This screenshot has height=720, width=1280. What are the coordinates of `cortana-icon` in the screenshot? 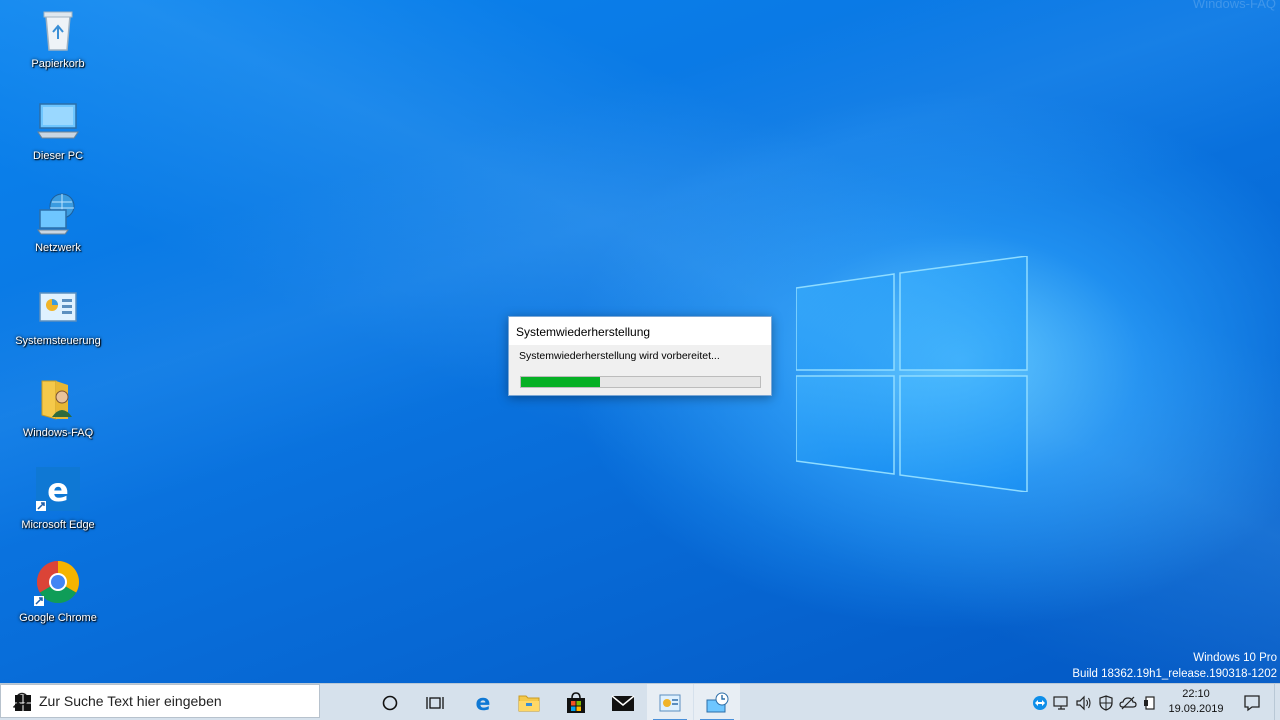 It's located at (390, 702).